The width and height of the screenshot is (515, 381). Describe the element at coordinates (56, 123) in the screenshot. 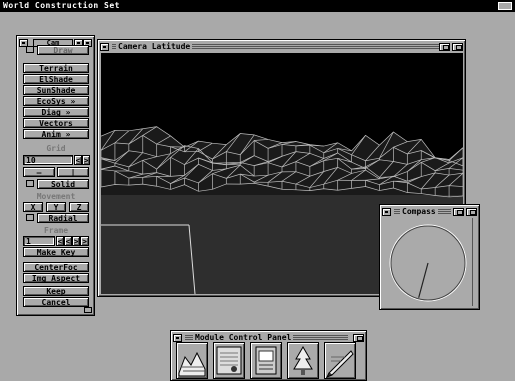

I see `vectors-button: Vectors` at that location.